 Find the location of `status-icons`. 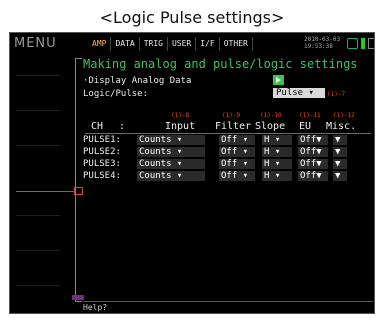

status-icons is located at coordinates (360, 43).